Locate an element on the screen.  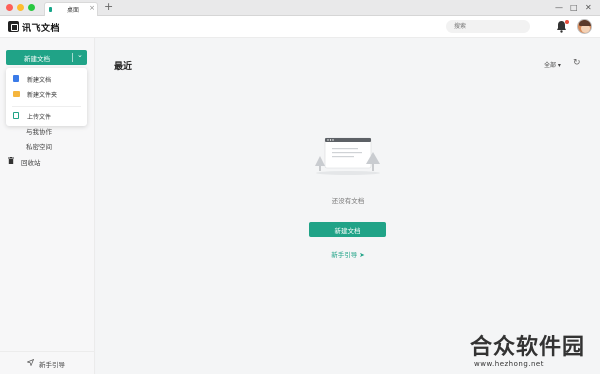
window-maximize-icon: □ is located at coordinates (574, 7).